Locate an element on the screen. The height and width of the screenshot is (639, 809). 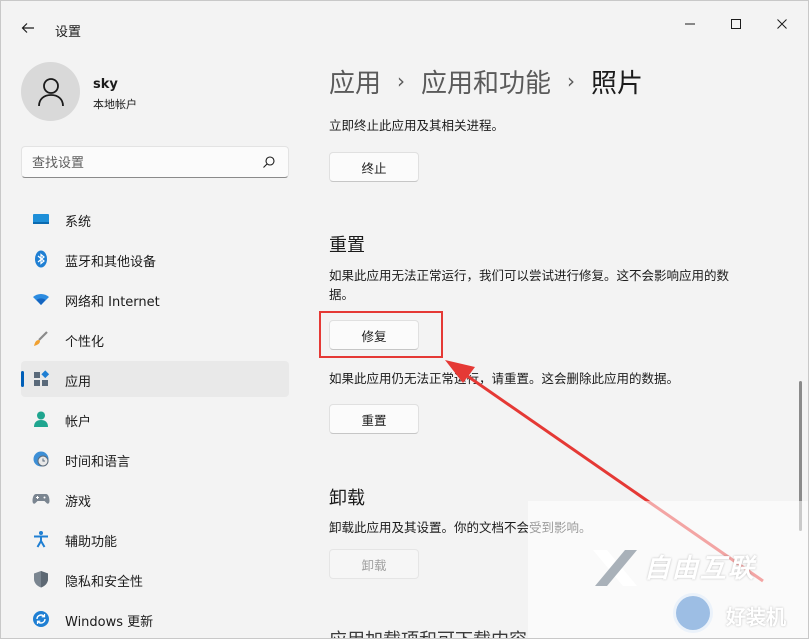
watermark-circle-icon is located at coordinates (693, 613).